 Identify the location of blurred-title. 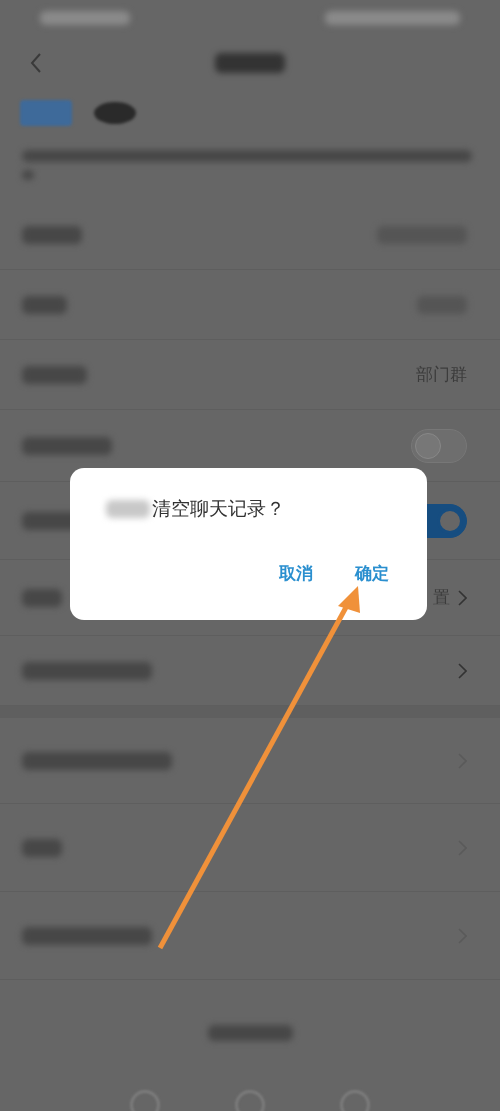
(250, 62).